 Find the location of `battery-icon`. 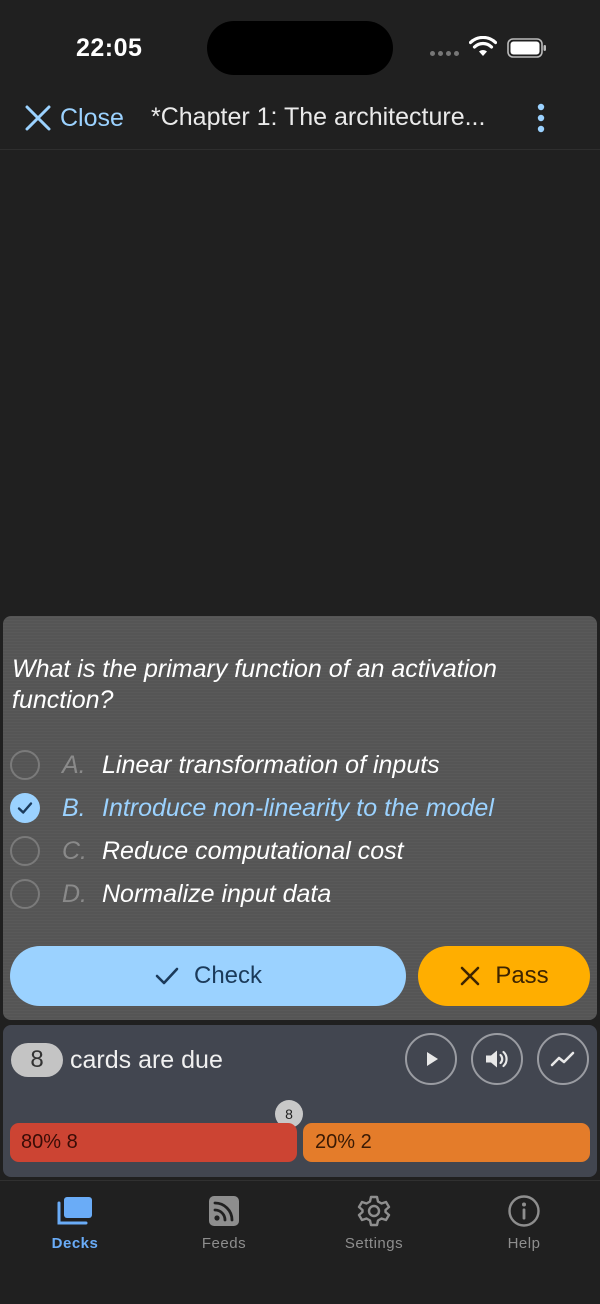

battery-icon is located at coordinates (526, 48).